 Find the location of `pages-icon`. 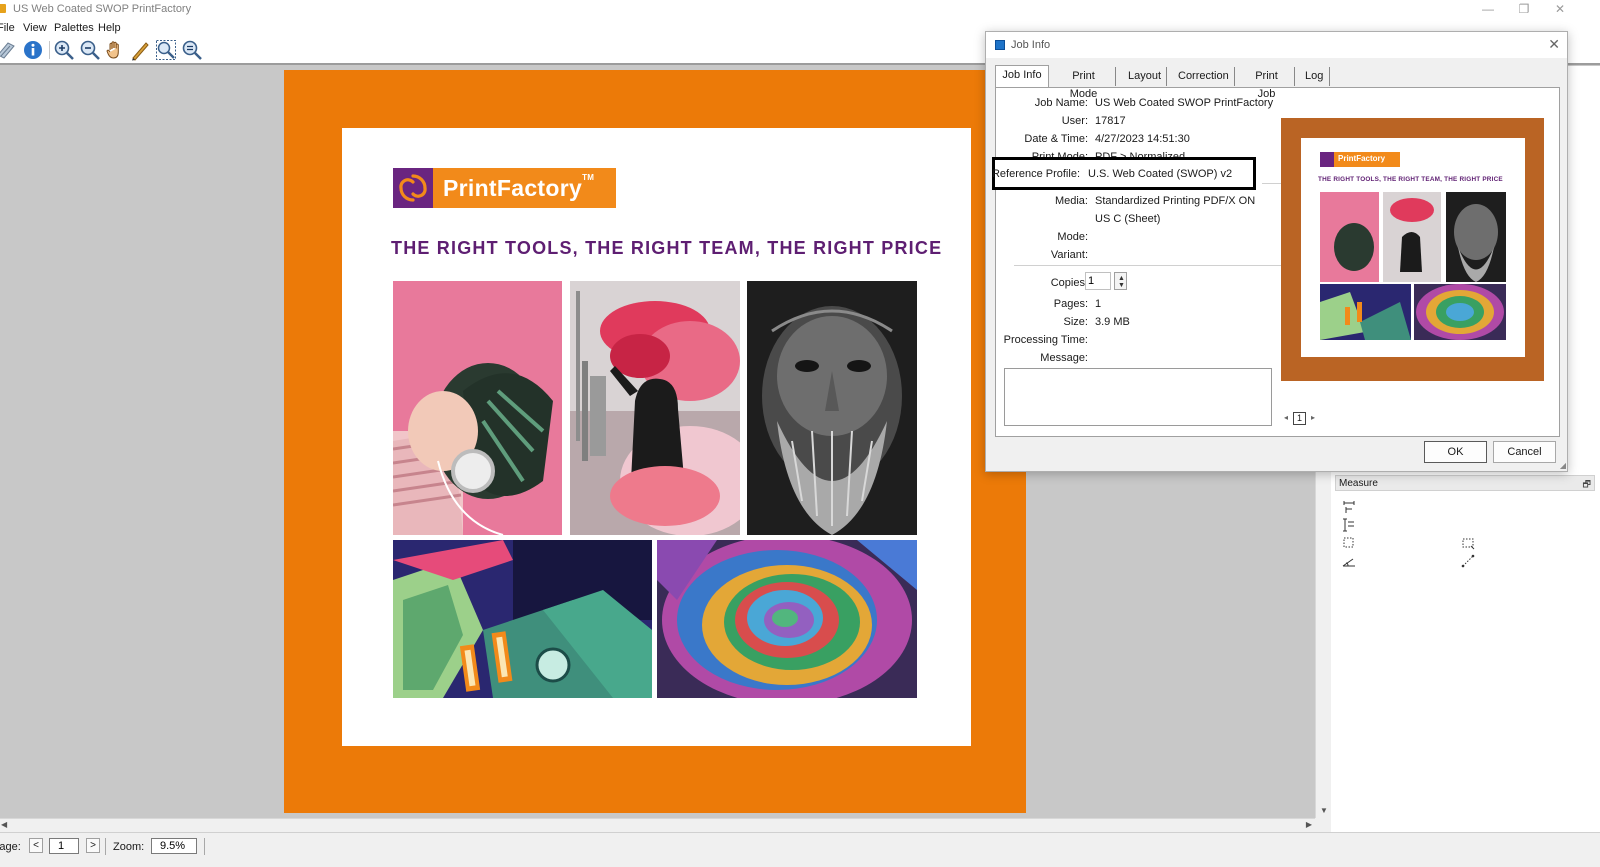

pages-icon is located at coordinates (9, 50).